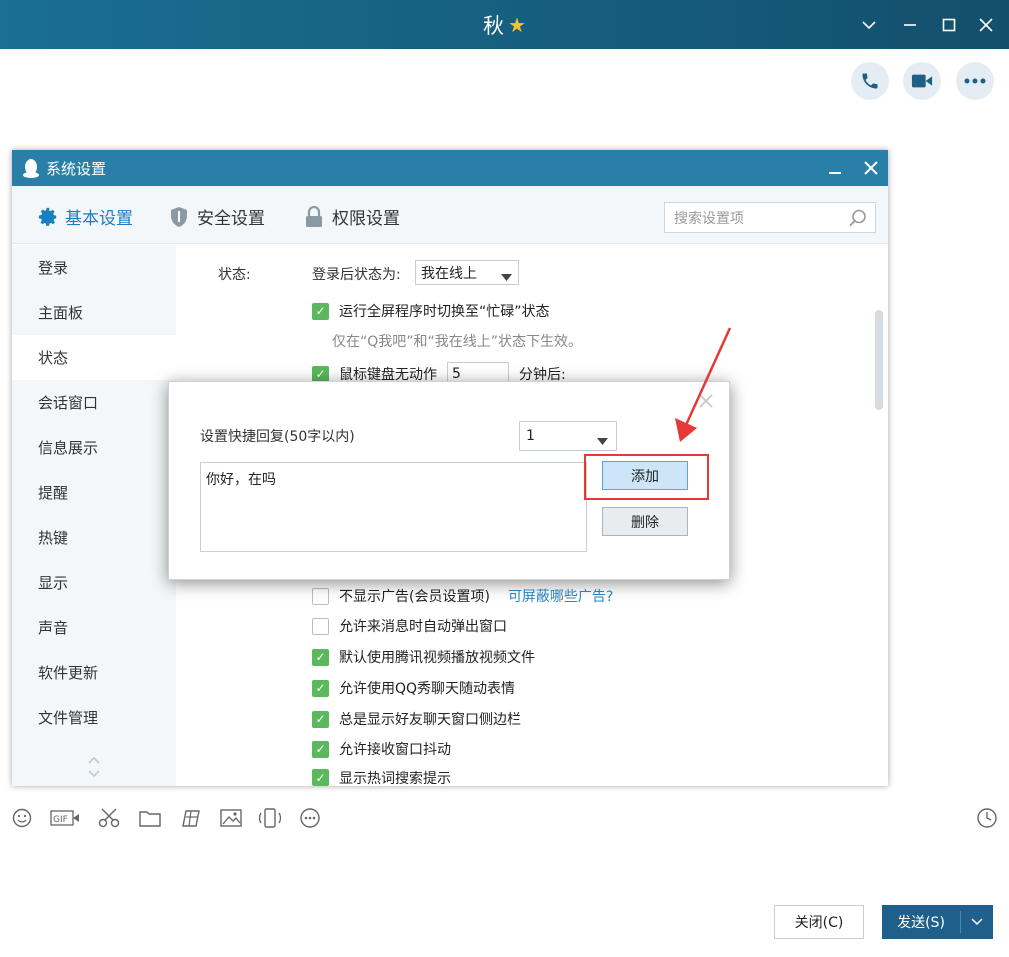 The width and height of the screenshot is (1009, 957). I want to click on option-label: 允许接收窗口抖动, so click(395, 750).